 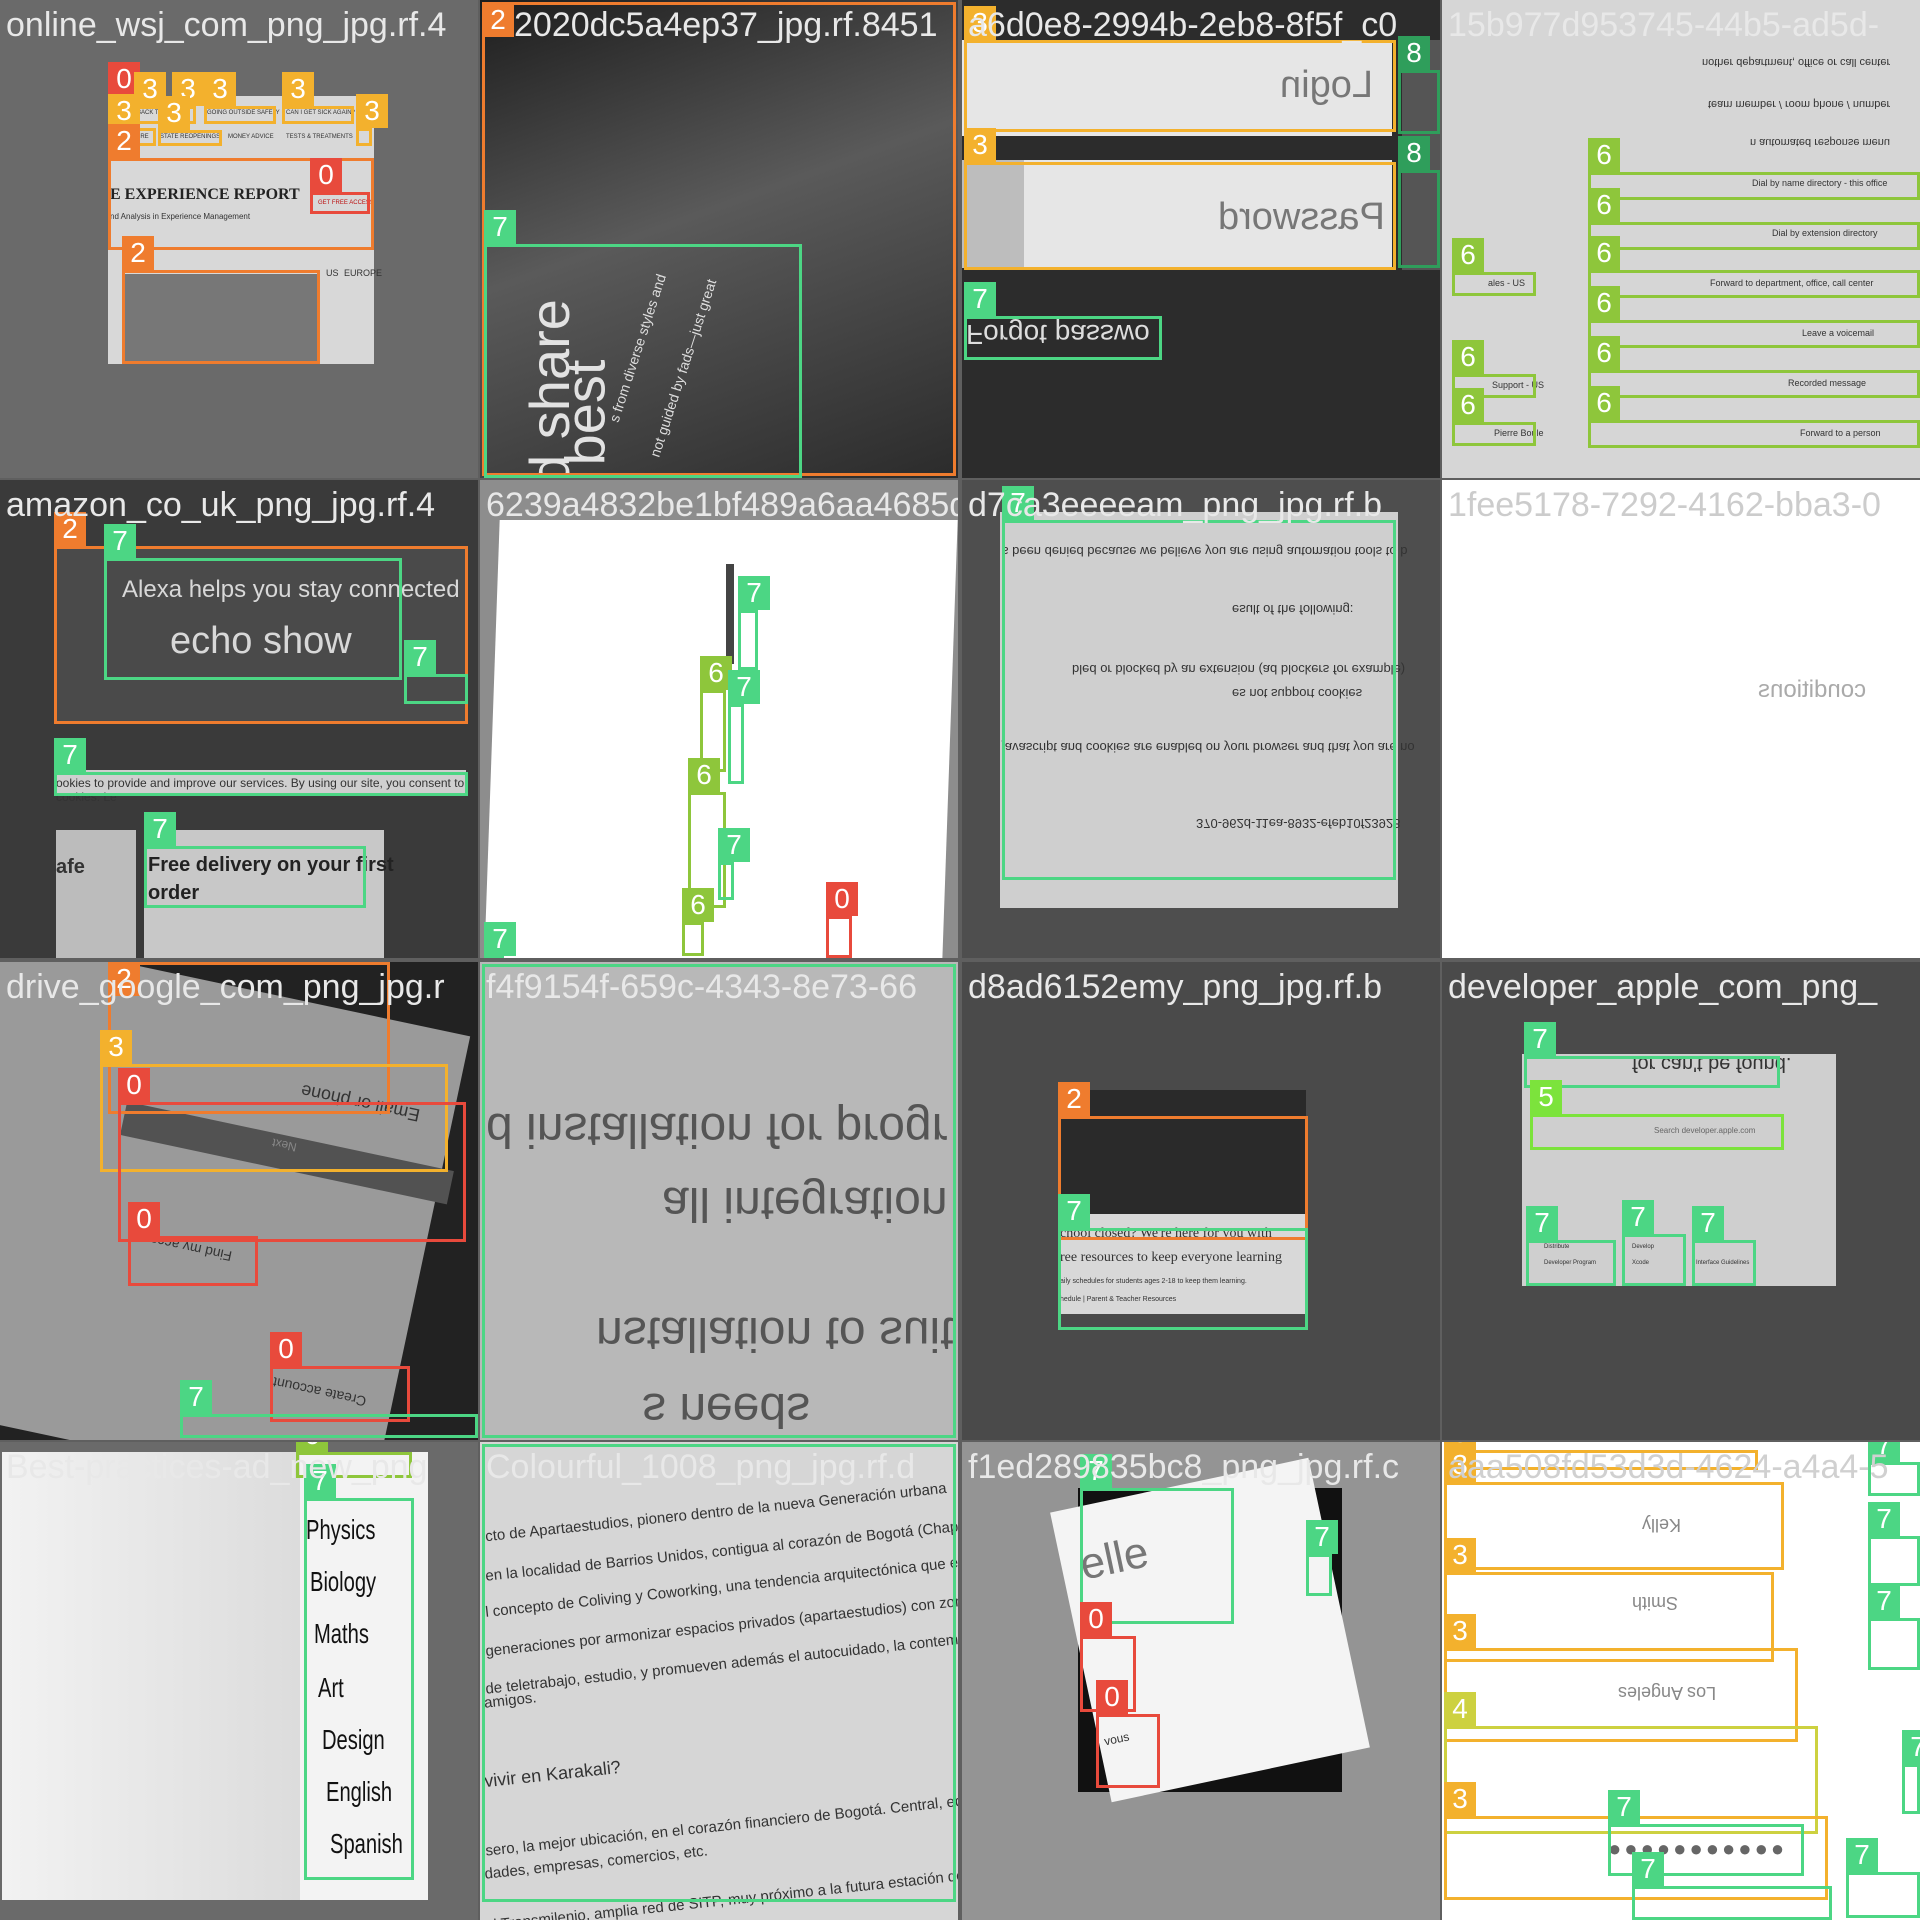 What do you see at coordinates (363, 273) in the screenshot?
I see `europe-tab: EUROPE` at bounding box center [363, 273].